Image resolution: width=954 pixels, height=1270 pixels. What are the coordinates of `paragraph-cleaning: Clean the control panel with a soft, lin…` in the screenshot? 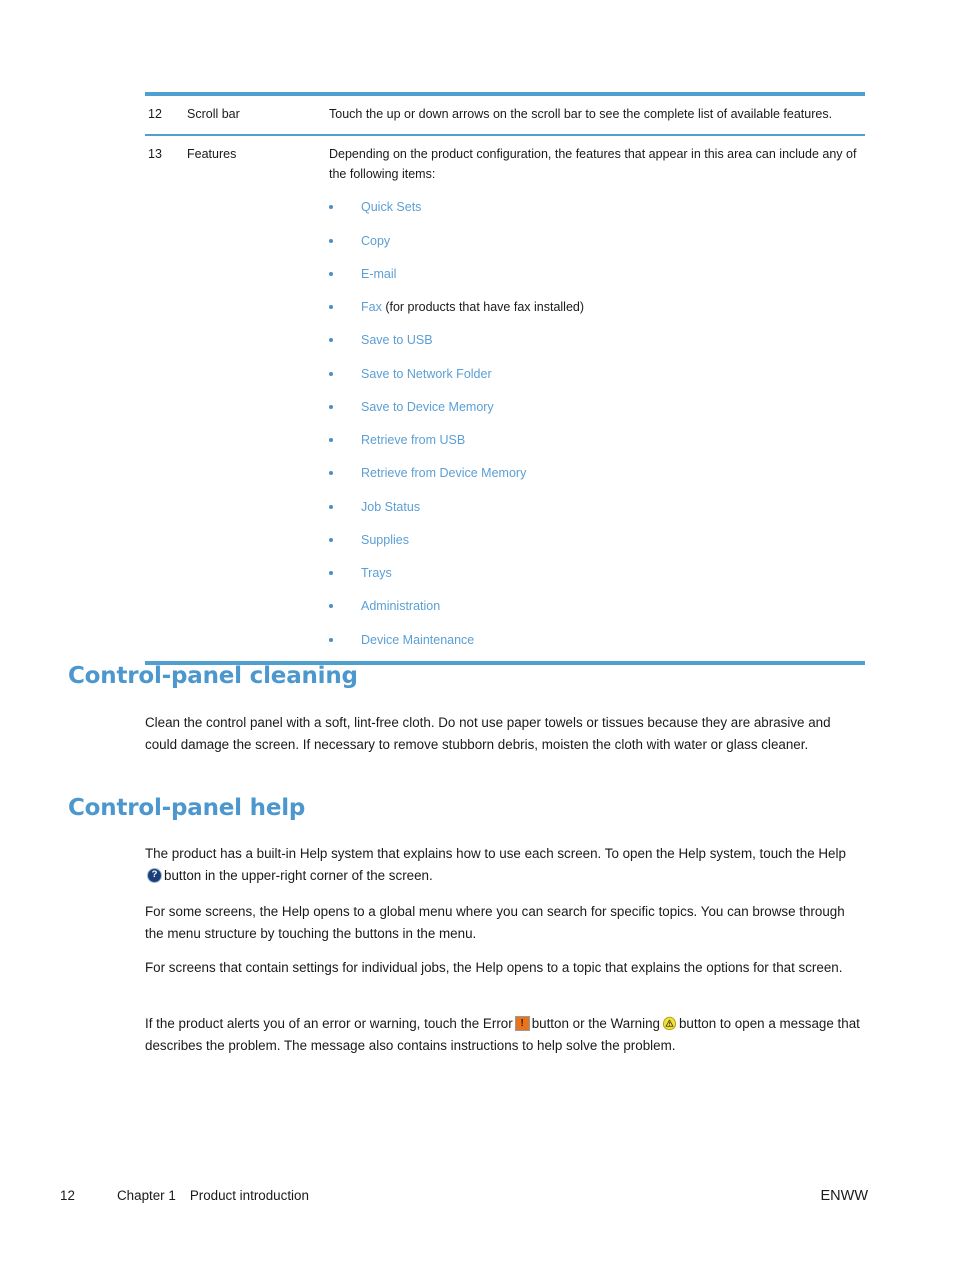 It's located at (488, 733).